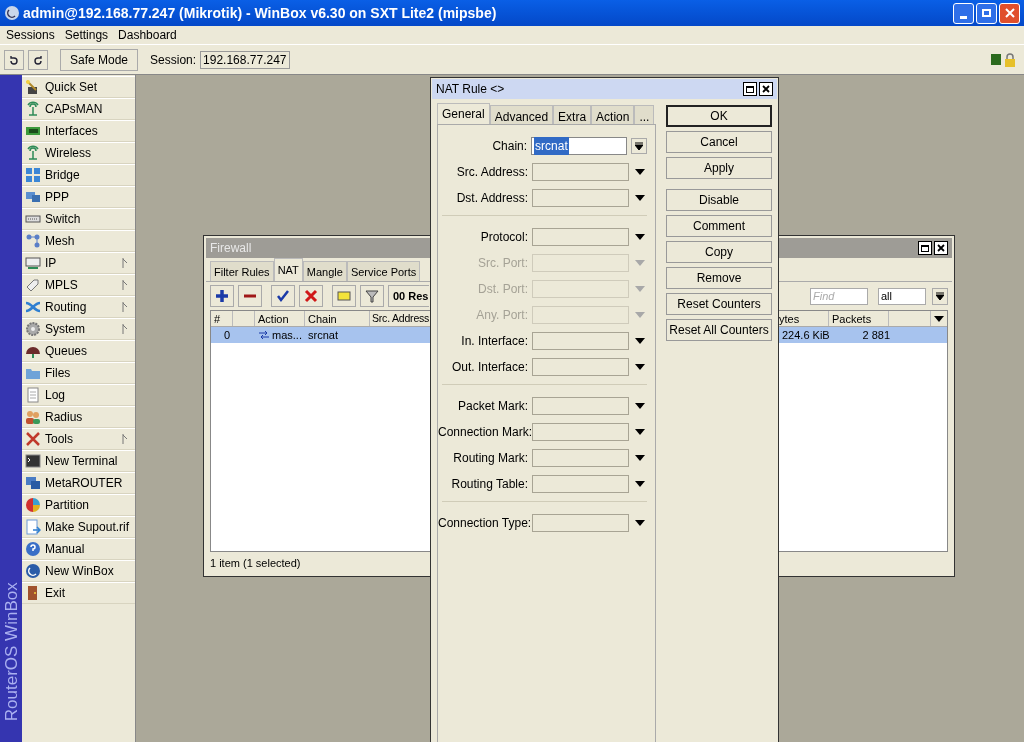 This screenshot has width=1024, height=742. I want to click on session-label: Session:, so click(173, 60).